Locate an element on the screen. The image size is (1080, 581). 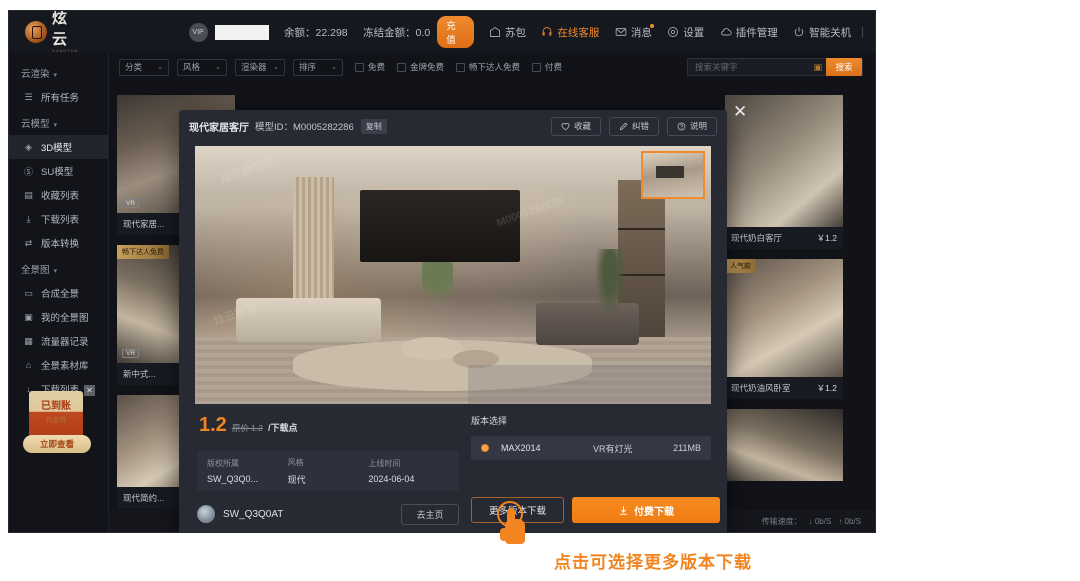
message-badge-dot is located at coordinates (651, 25).